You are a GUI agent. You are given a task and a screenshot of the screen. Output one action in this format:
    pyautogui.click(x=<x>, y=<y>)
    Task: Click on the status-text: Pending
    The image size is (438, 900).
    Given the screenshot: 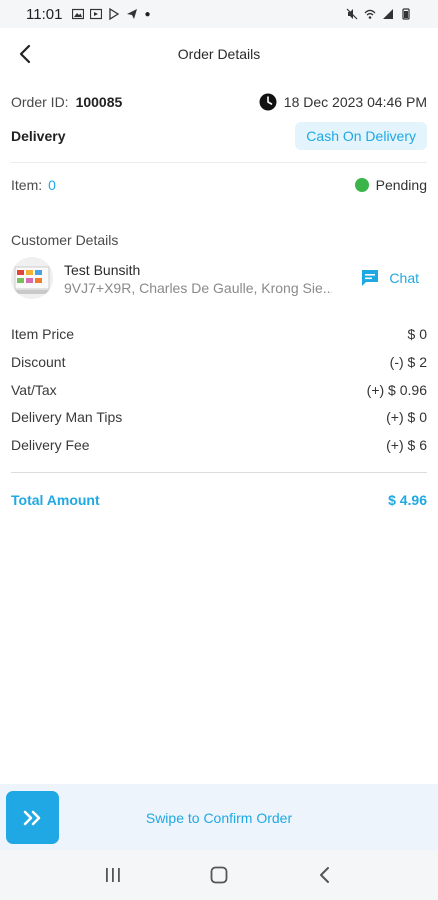 What is the action you would take?
    pyautogui.click(x=401, y=185)
    